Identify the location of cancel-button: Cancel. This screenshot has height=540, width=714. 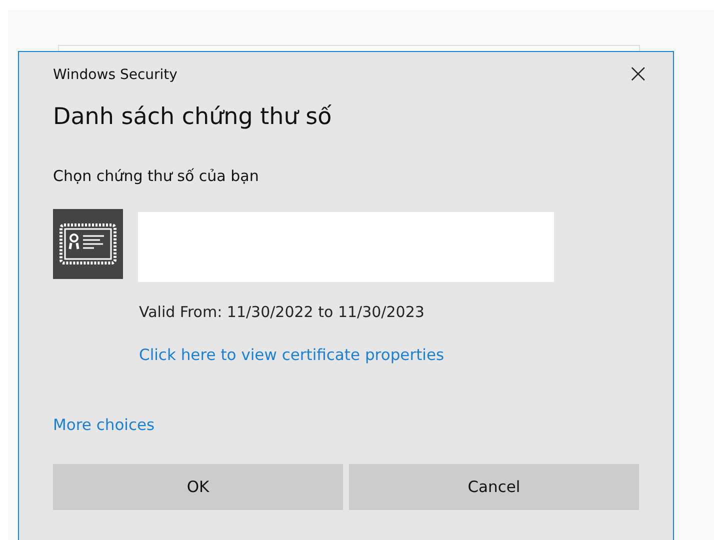
(494, 487).